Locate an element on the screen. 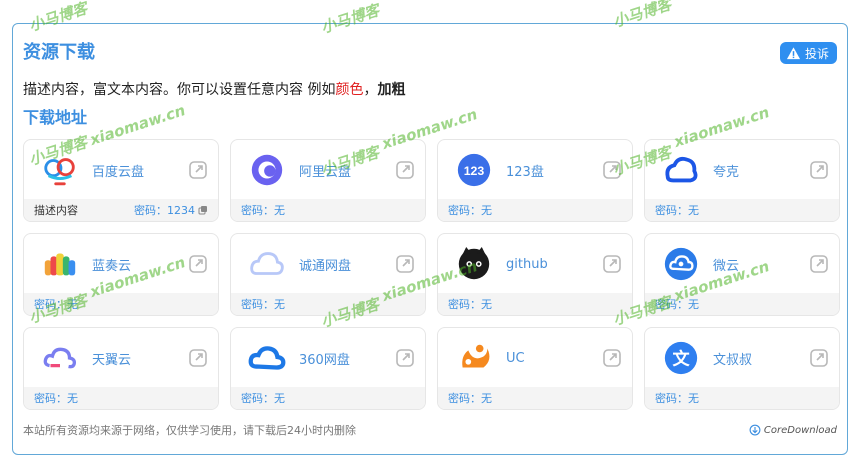  desc-text: 描述内容，富文本内容。你可以设置任意内容 例如 is located at coordinates (179, 90).